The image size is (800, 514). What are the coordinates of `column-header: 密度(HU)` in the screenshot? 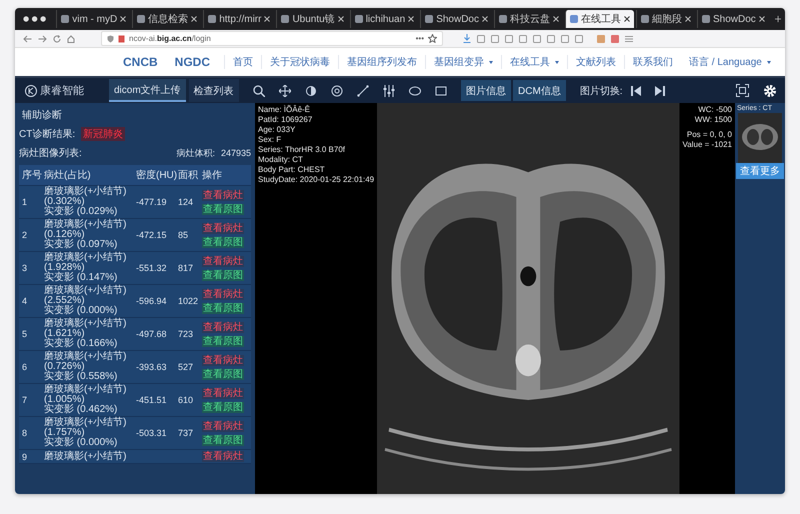 It's located at (156, 175).